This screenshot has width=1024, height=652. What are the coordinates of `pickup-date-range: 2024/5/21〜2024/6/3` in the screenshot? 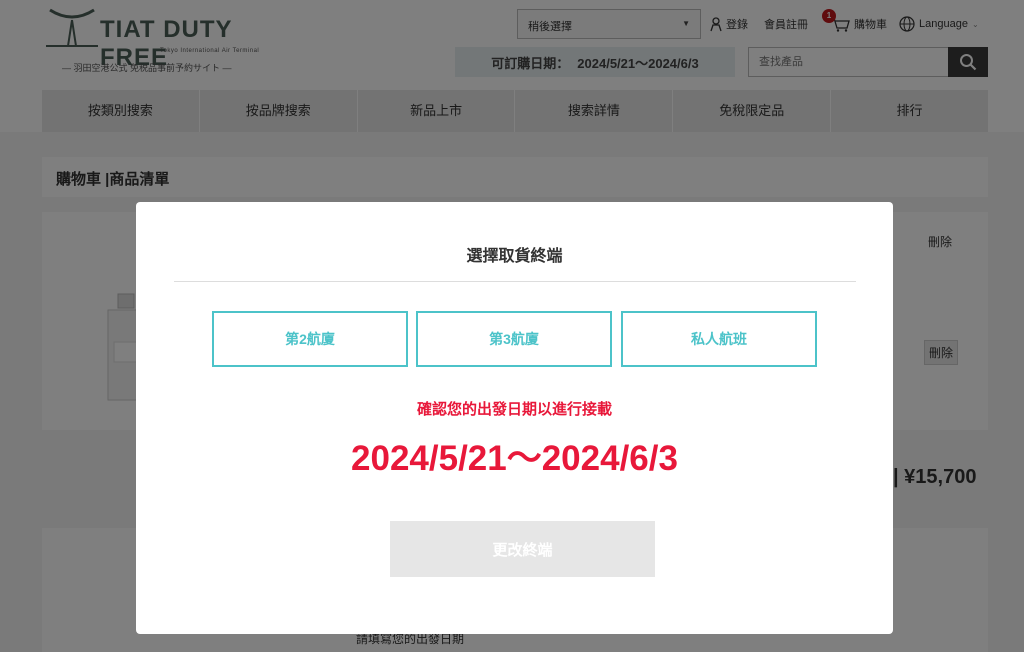 It's located at (514, 458).